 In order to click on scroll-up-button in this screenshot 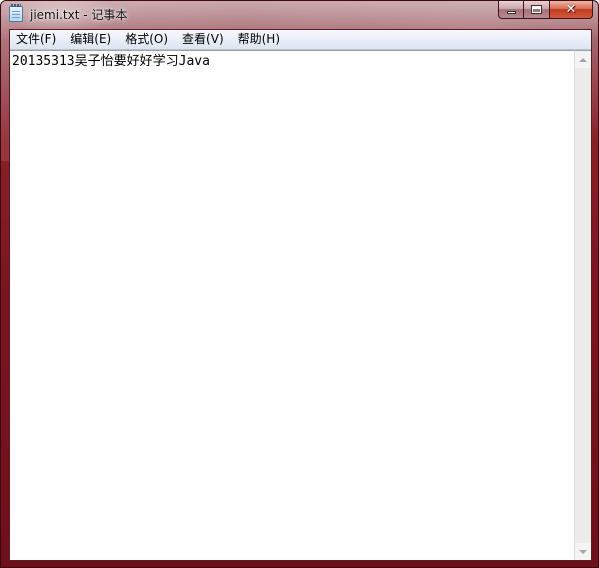, I will do `click(583, 59)`.